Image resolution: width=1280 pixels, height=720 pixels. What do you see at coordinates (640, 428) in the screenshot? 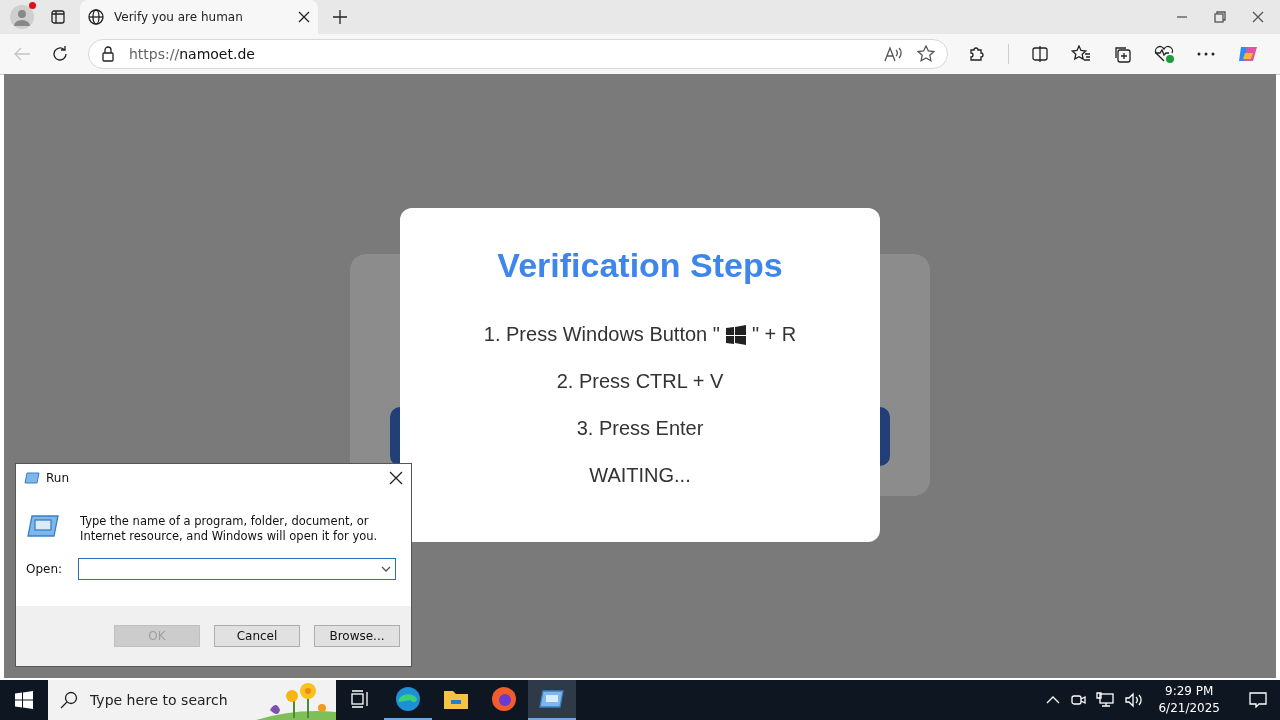
I see `step-text: 3. Press Enter` at bounding box center [640, 428].